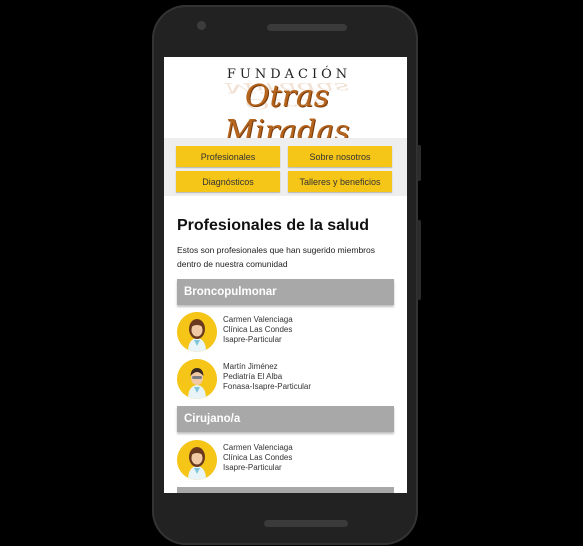  I want to click on menu-talleres-button: Talleres y beneficios, so click(340, 181).